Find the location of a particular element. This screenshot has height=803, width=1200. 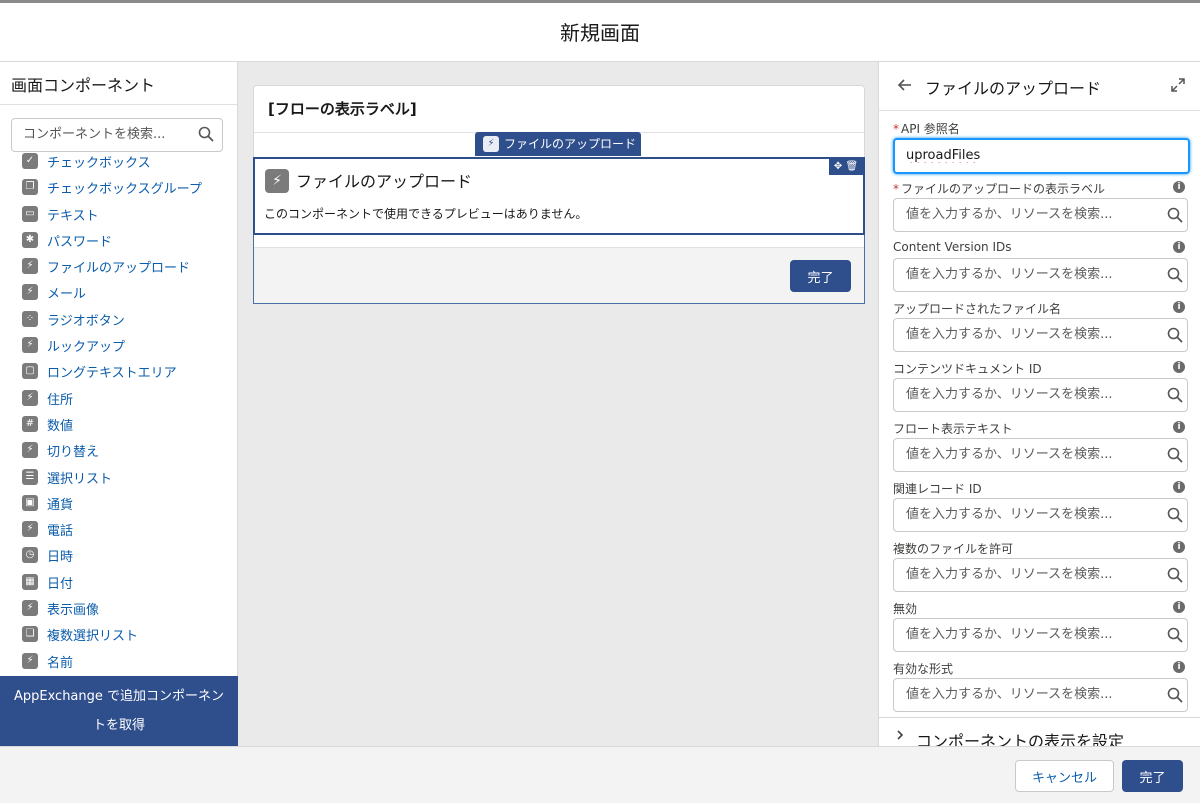

component-item: ❏ 複数選択リスト is located at coordinates (118, 634).